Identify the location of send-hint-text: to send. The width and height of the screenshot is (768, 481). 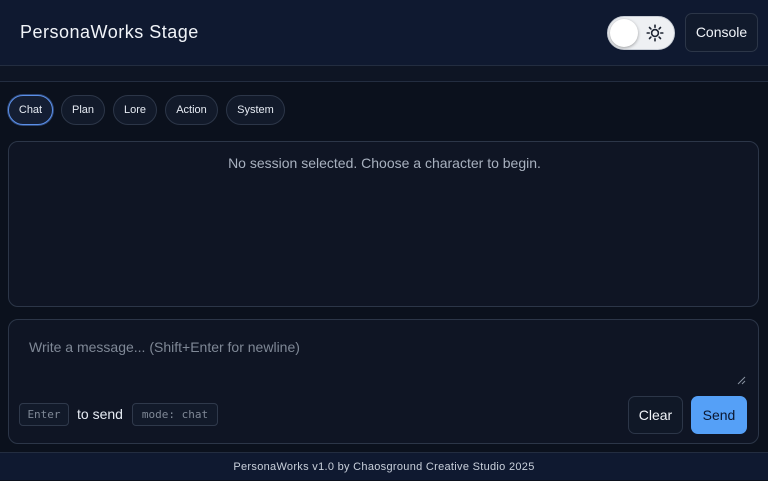
(100, 414).